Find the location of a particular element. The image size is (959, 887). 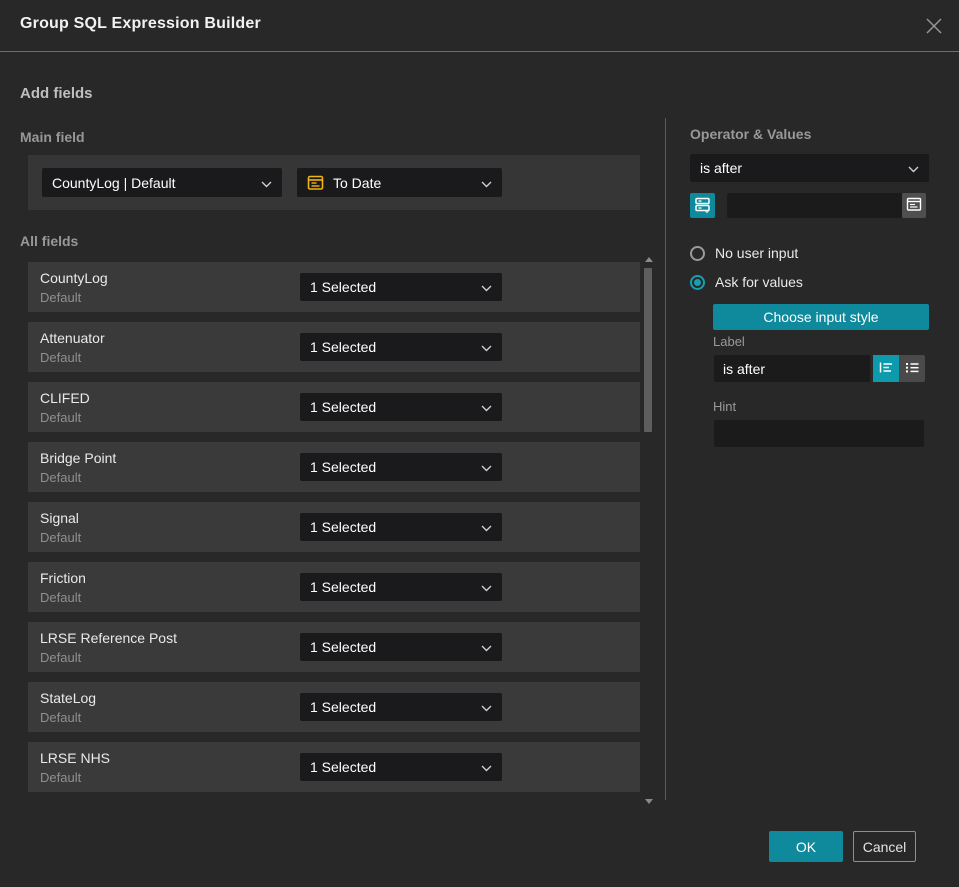

operator-select-value: is after is located at coordinates (721, 168).